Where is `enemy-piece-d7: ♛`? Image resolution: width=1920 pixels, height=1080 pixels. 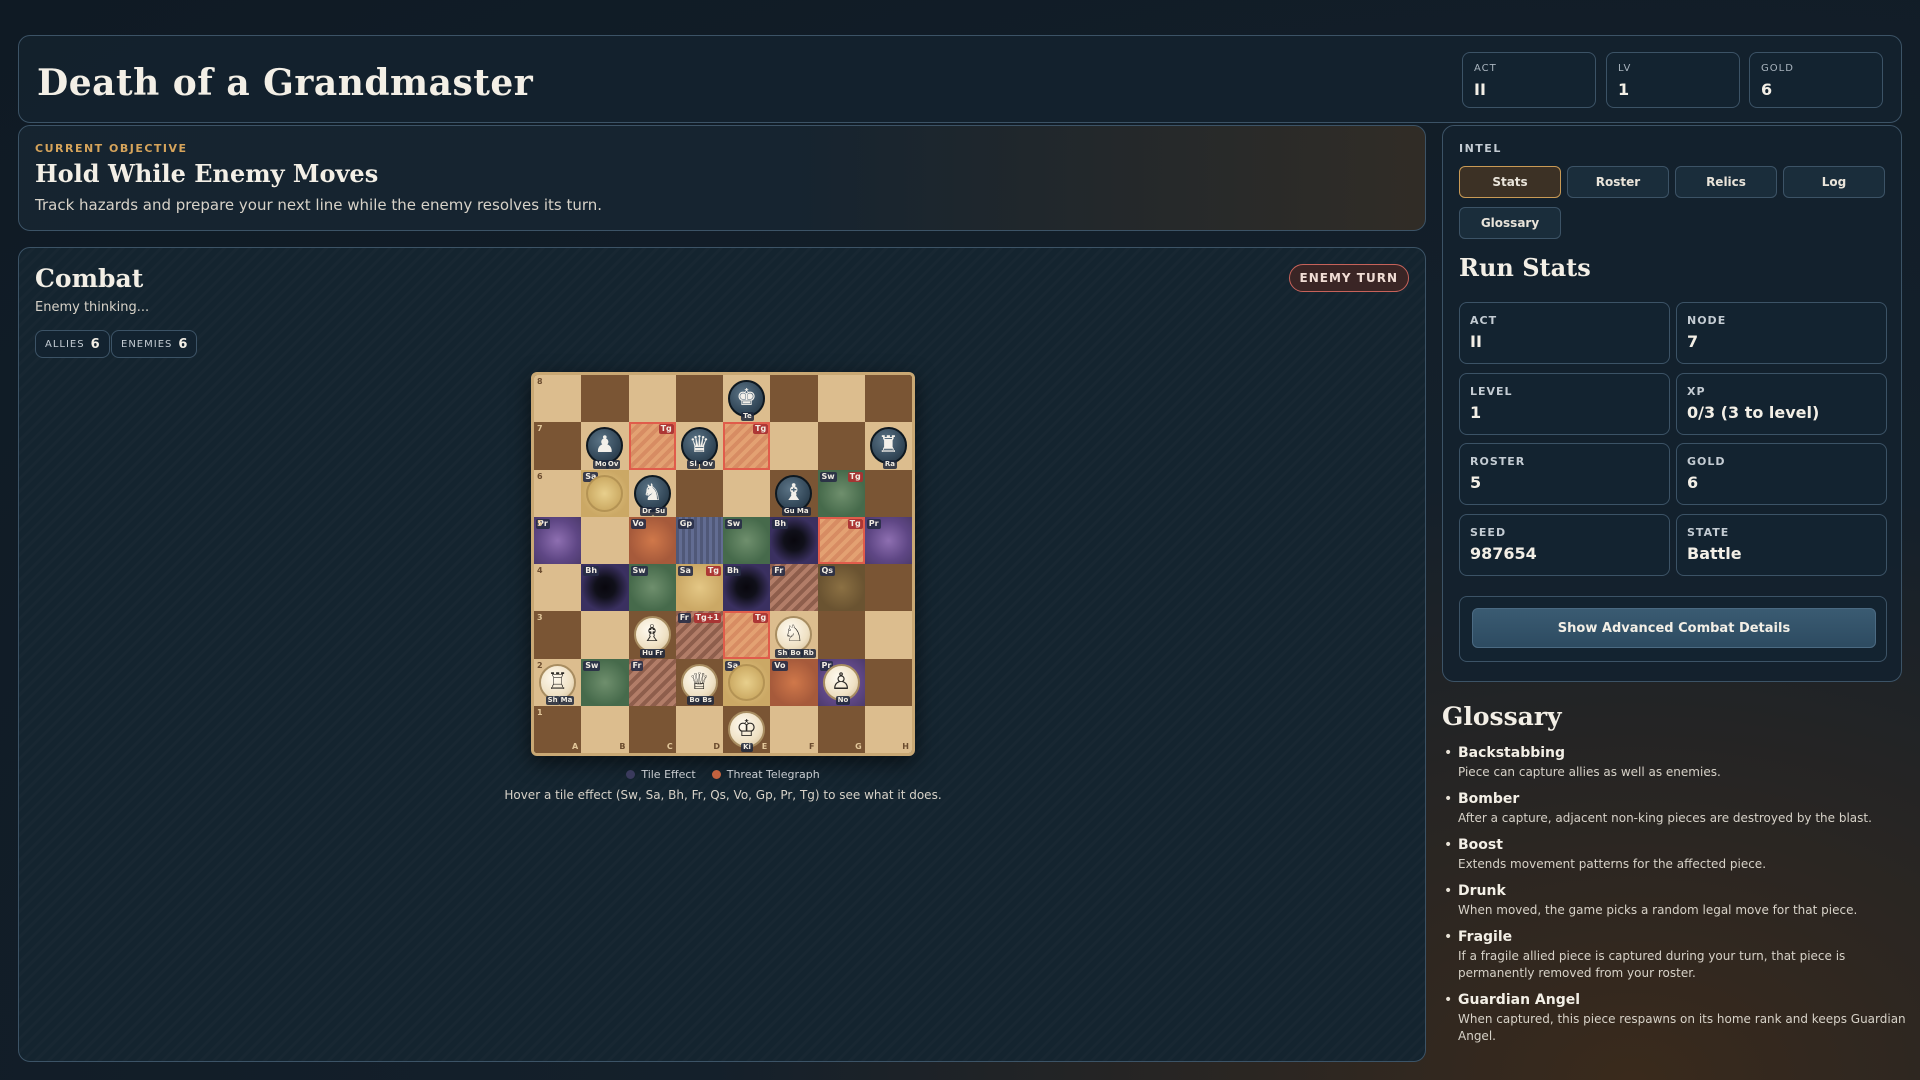
enemy-piece-d7: ♛ is located at coordinates (699, 446).